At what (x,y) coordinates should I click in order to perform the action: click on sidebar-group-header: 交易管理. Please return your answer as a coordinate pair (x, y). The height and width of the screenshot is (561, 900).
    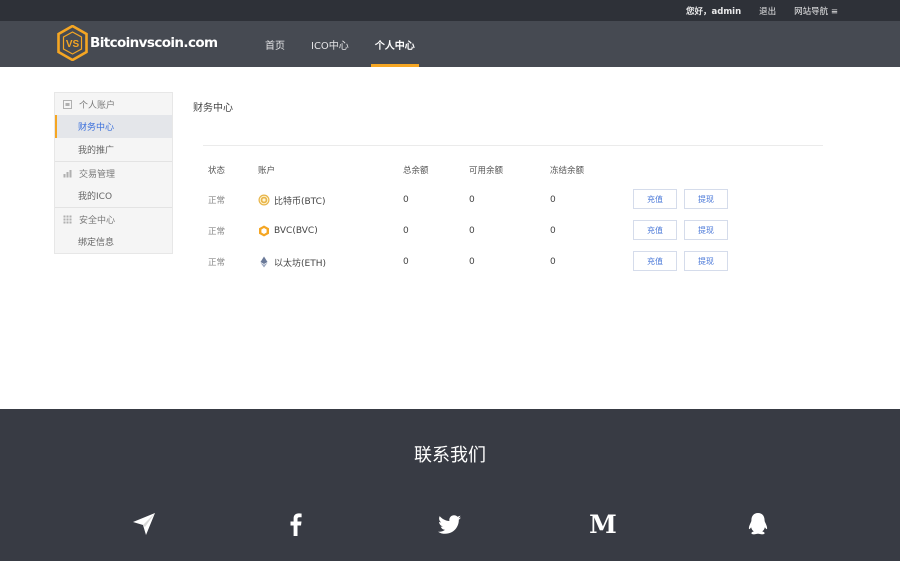
    Looking at the image, I should click on (113, 173).